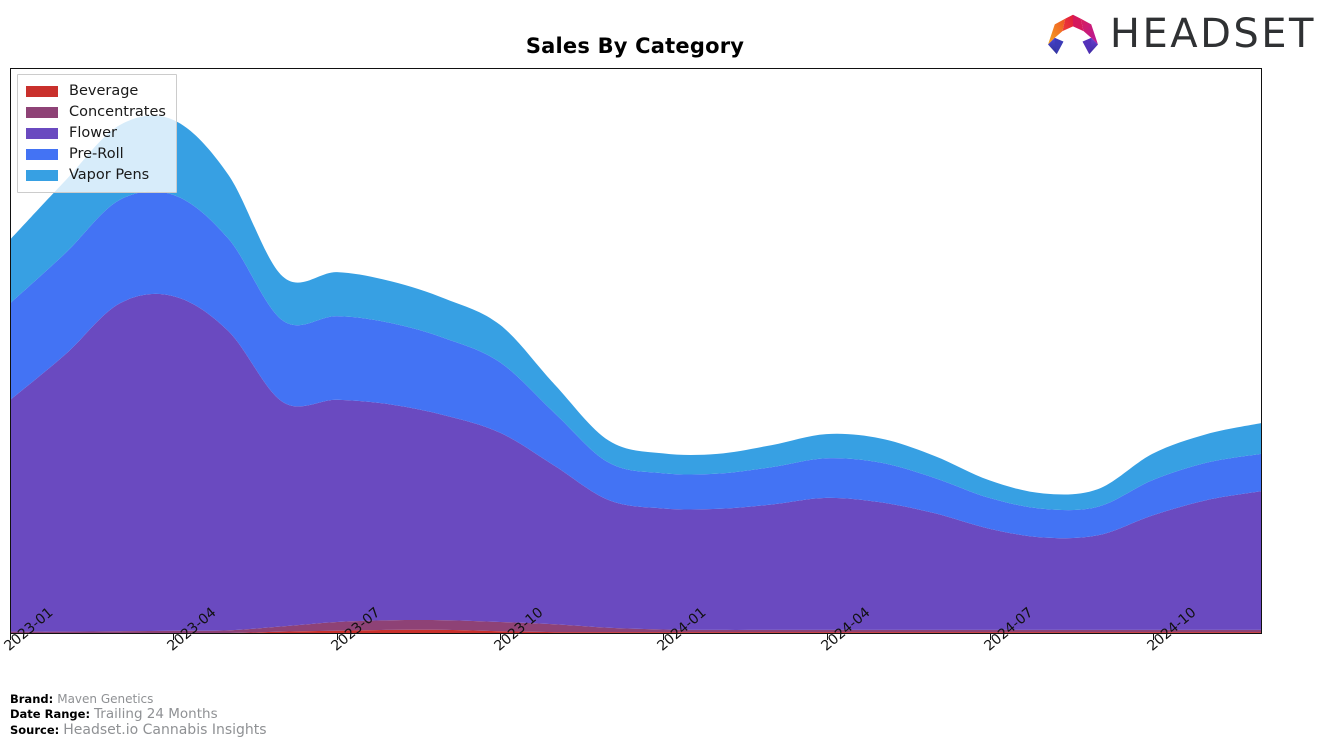  I want to click on headset-hexagon-icon, so click(1072, 34).